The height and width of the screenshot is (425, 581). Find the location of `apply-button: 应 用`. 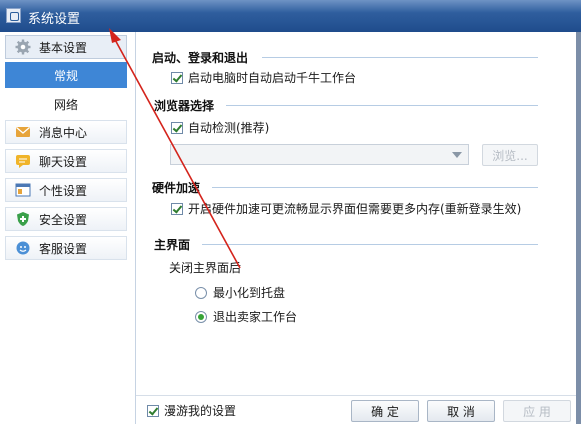

apply-button: 应 用 is located at coordinates (537, 411).